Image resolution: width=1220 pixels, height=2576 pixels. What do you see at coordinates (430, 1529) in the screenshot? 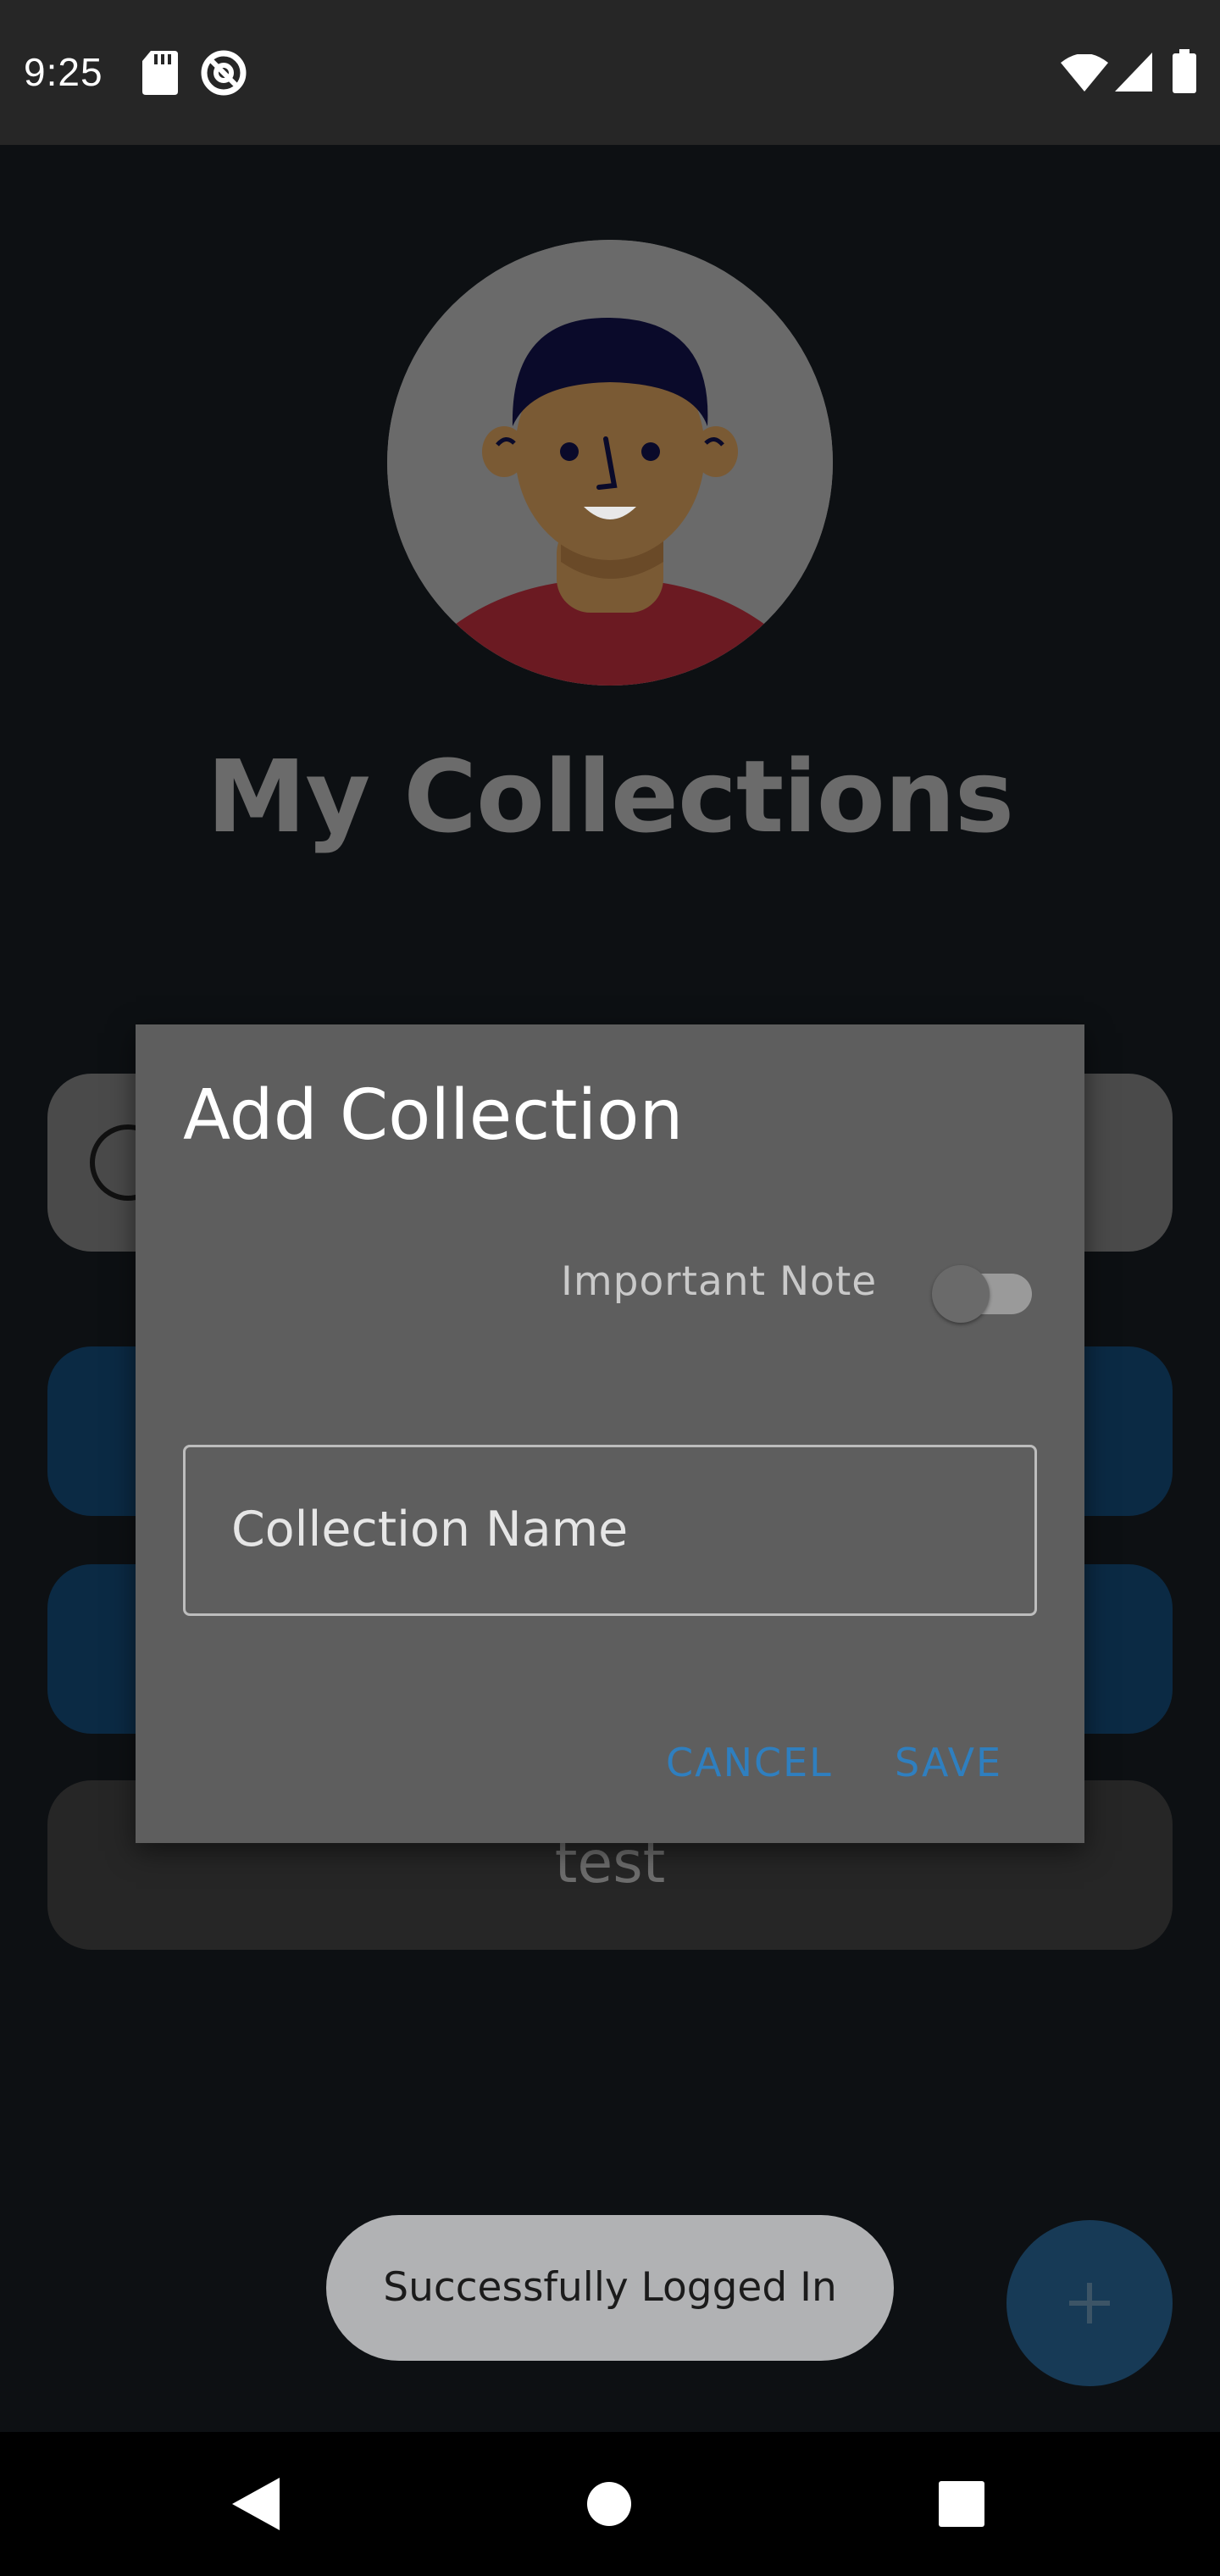
I see `collection-name-placeholder: Collection Name` at bounding box center [430, 1529].